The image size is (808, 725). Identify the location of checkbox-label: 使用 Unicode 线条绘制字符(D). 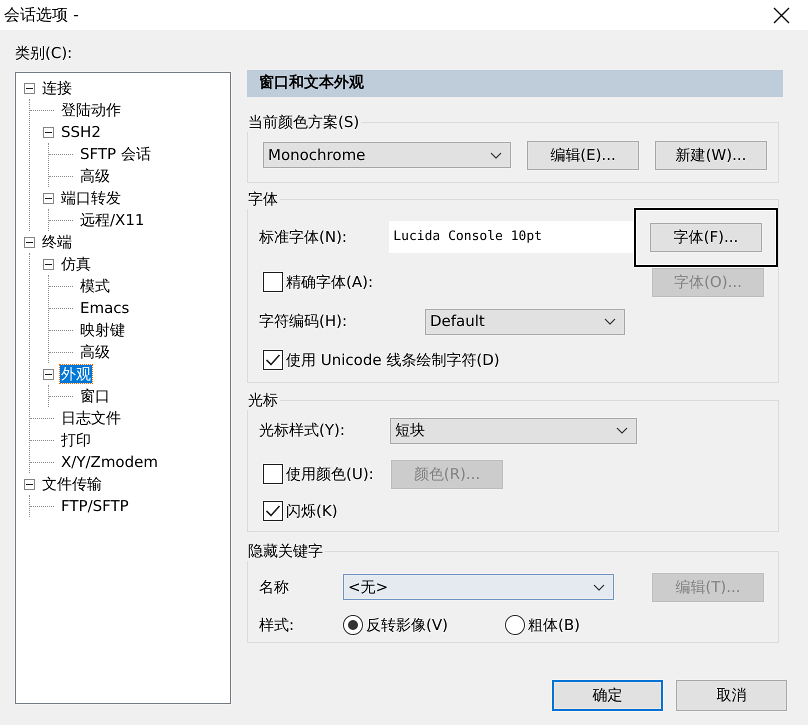
(393, 360).